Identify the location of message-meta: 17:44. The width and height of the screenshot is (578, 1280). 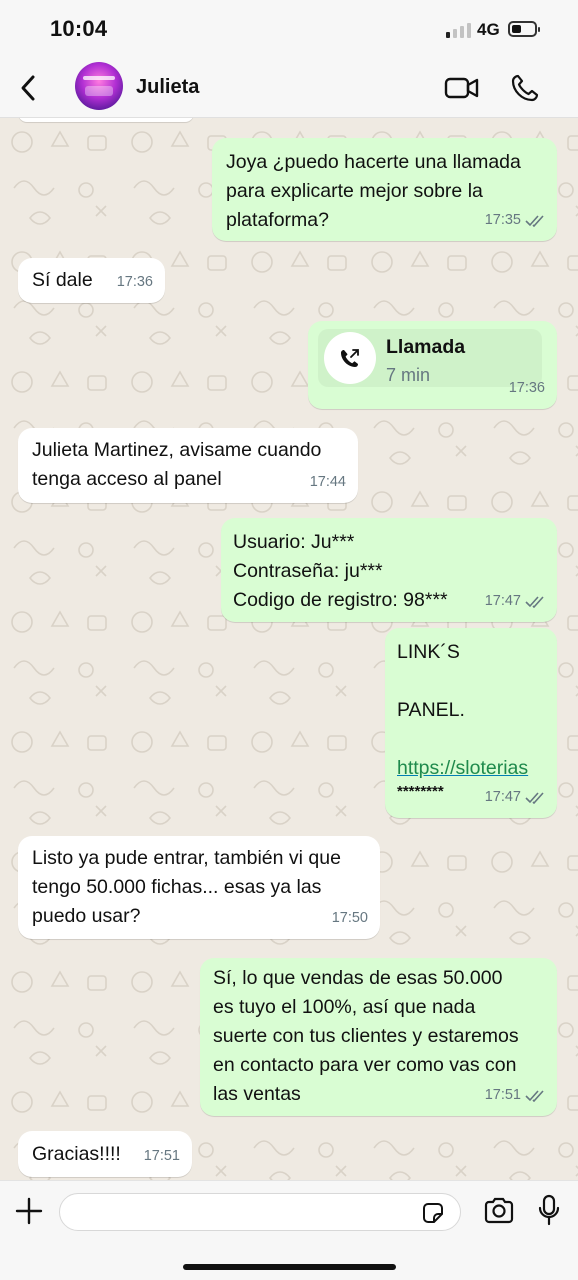
(328, 482).